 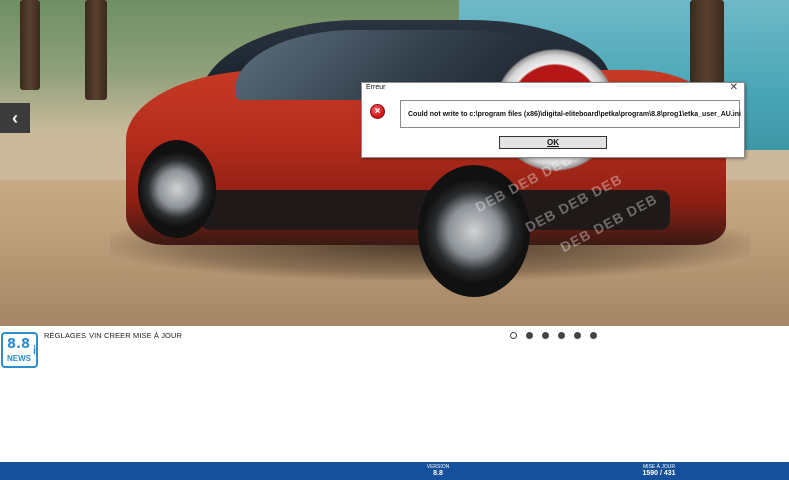 I want to click on ok-button: OK, so click(x=553, y=142).